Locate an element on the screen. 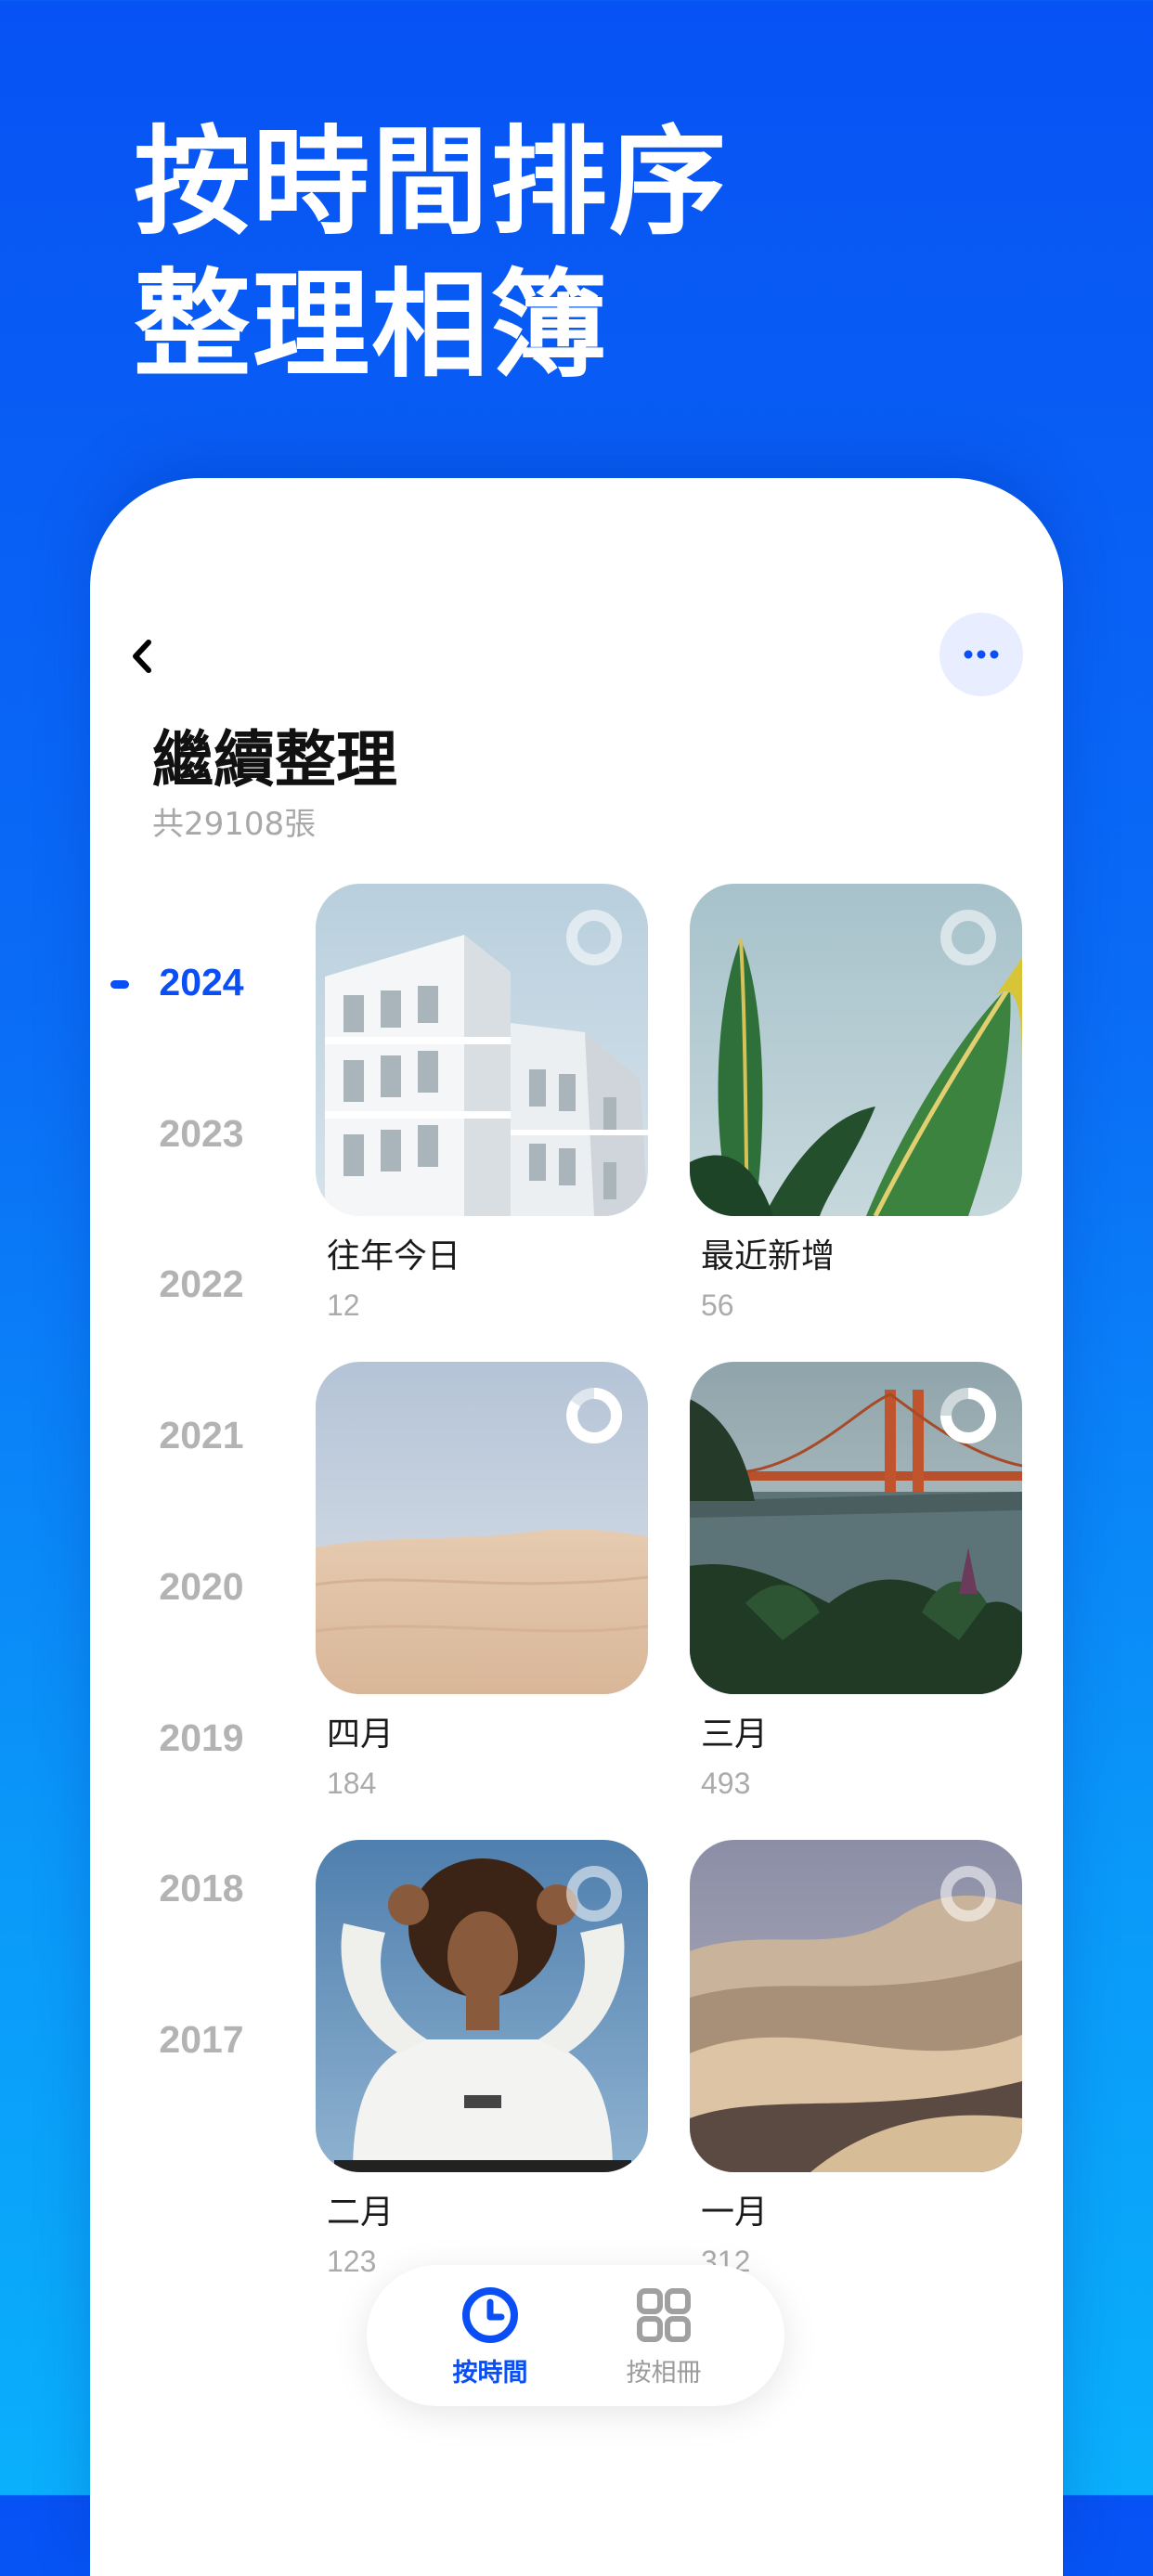  album-count: 184 is located at coordinates (352, 1783).